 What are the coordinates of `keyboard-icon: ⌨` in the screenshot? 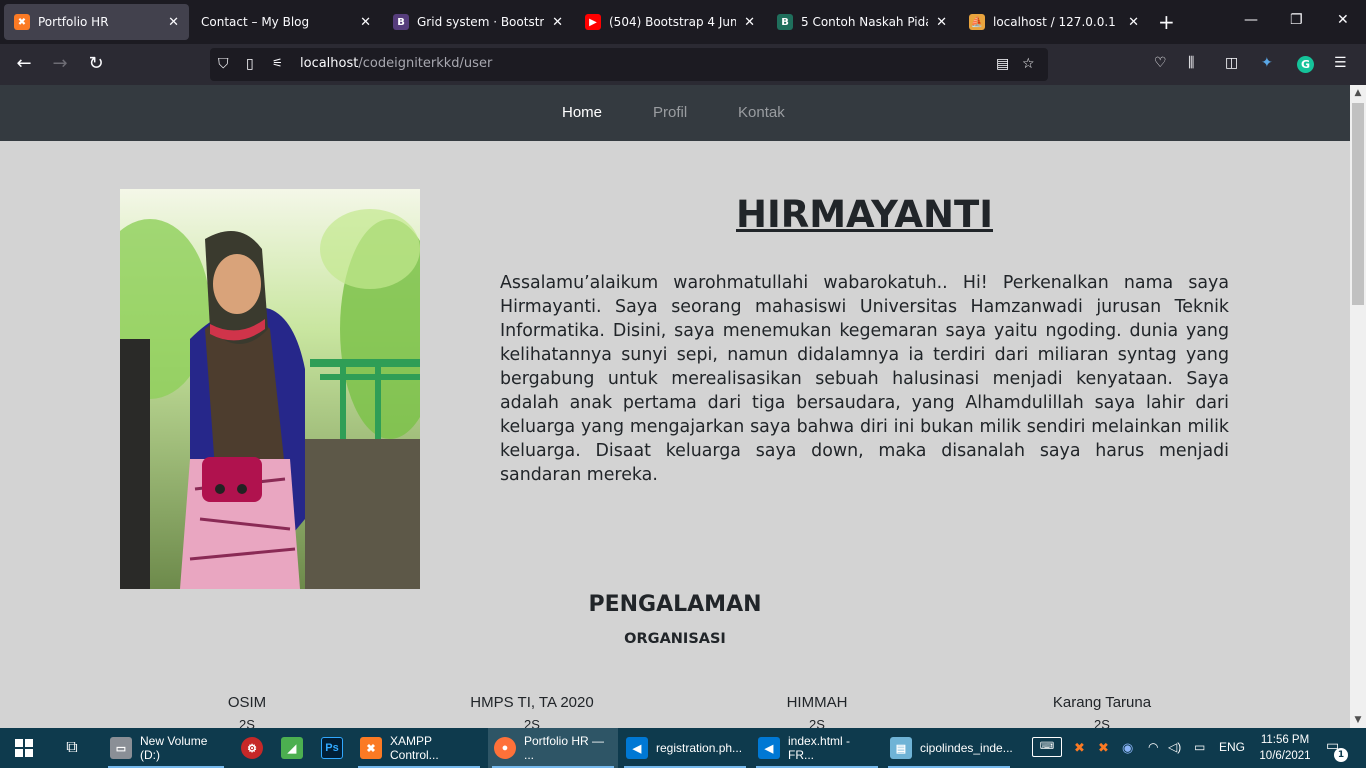 It's located at (1047, 747).